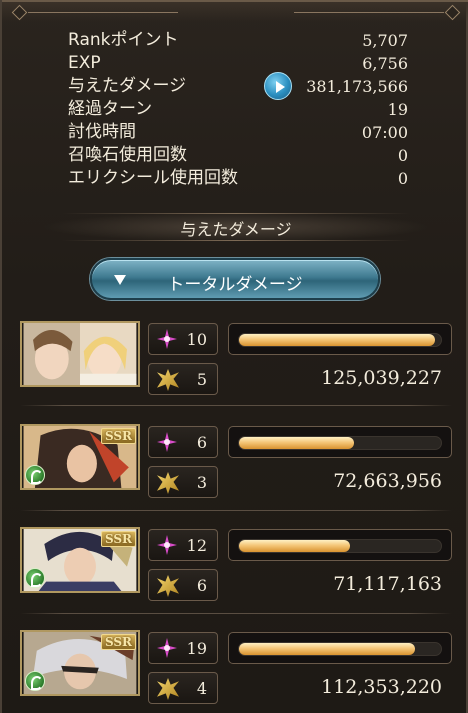  Describe the element at coordinates (238, 86) in the screenshot. I see `stat-damage-dealt: 与えたダメージ 381,173,566` at that location.